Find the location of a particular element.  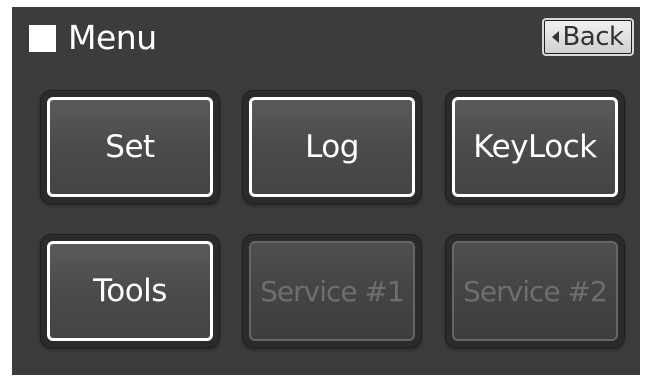

tile-tools-frame: Tools is located at coordinates (130, 291).